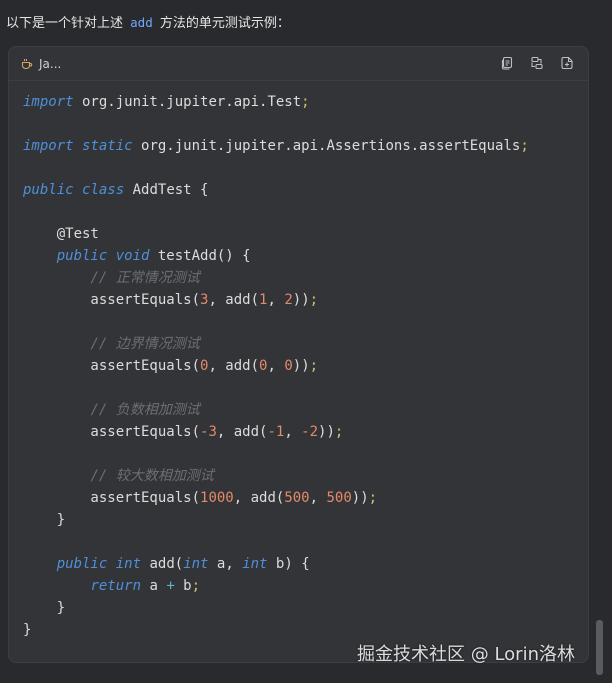 The width and height of the screenshot is (612, 683). Describe the element at coordinates (141, 22) in the screenshot. I see `inline-code-add: add` at that location.